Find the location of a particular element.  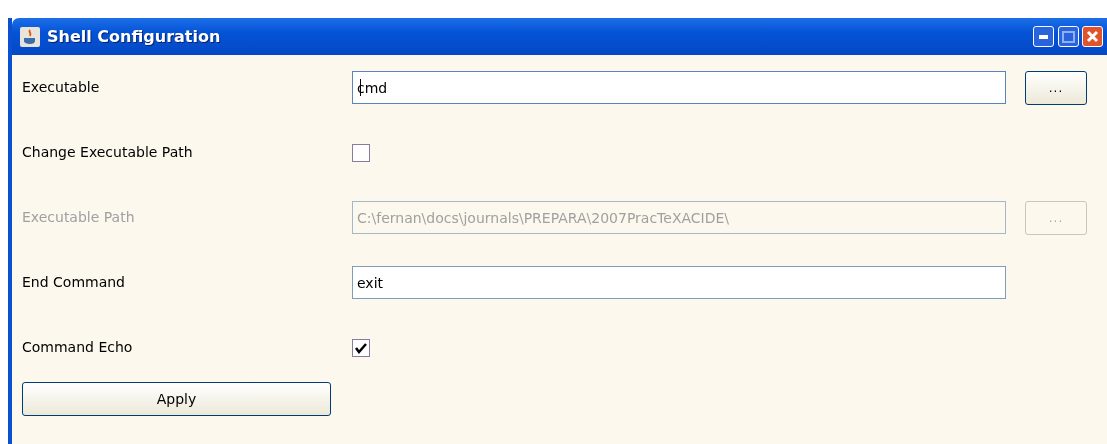

field-label: End Command is located at coordinates (74, 282).